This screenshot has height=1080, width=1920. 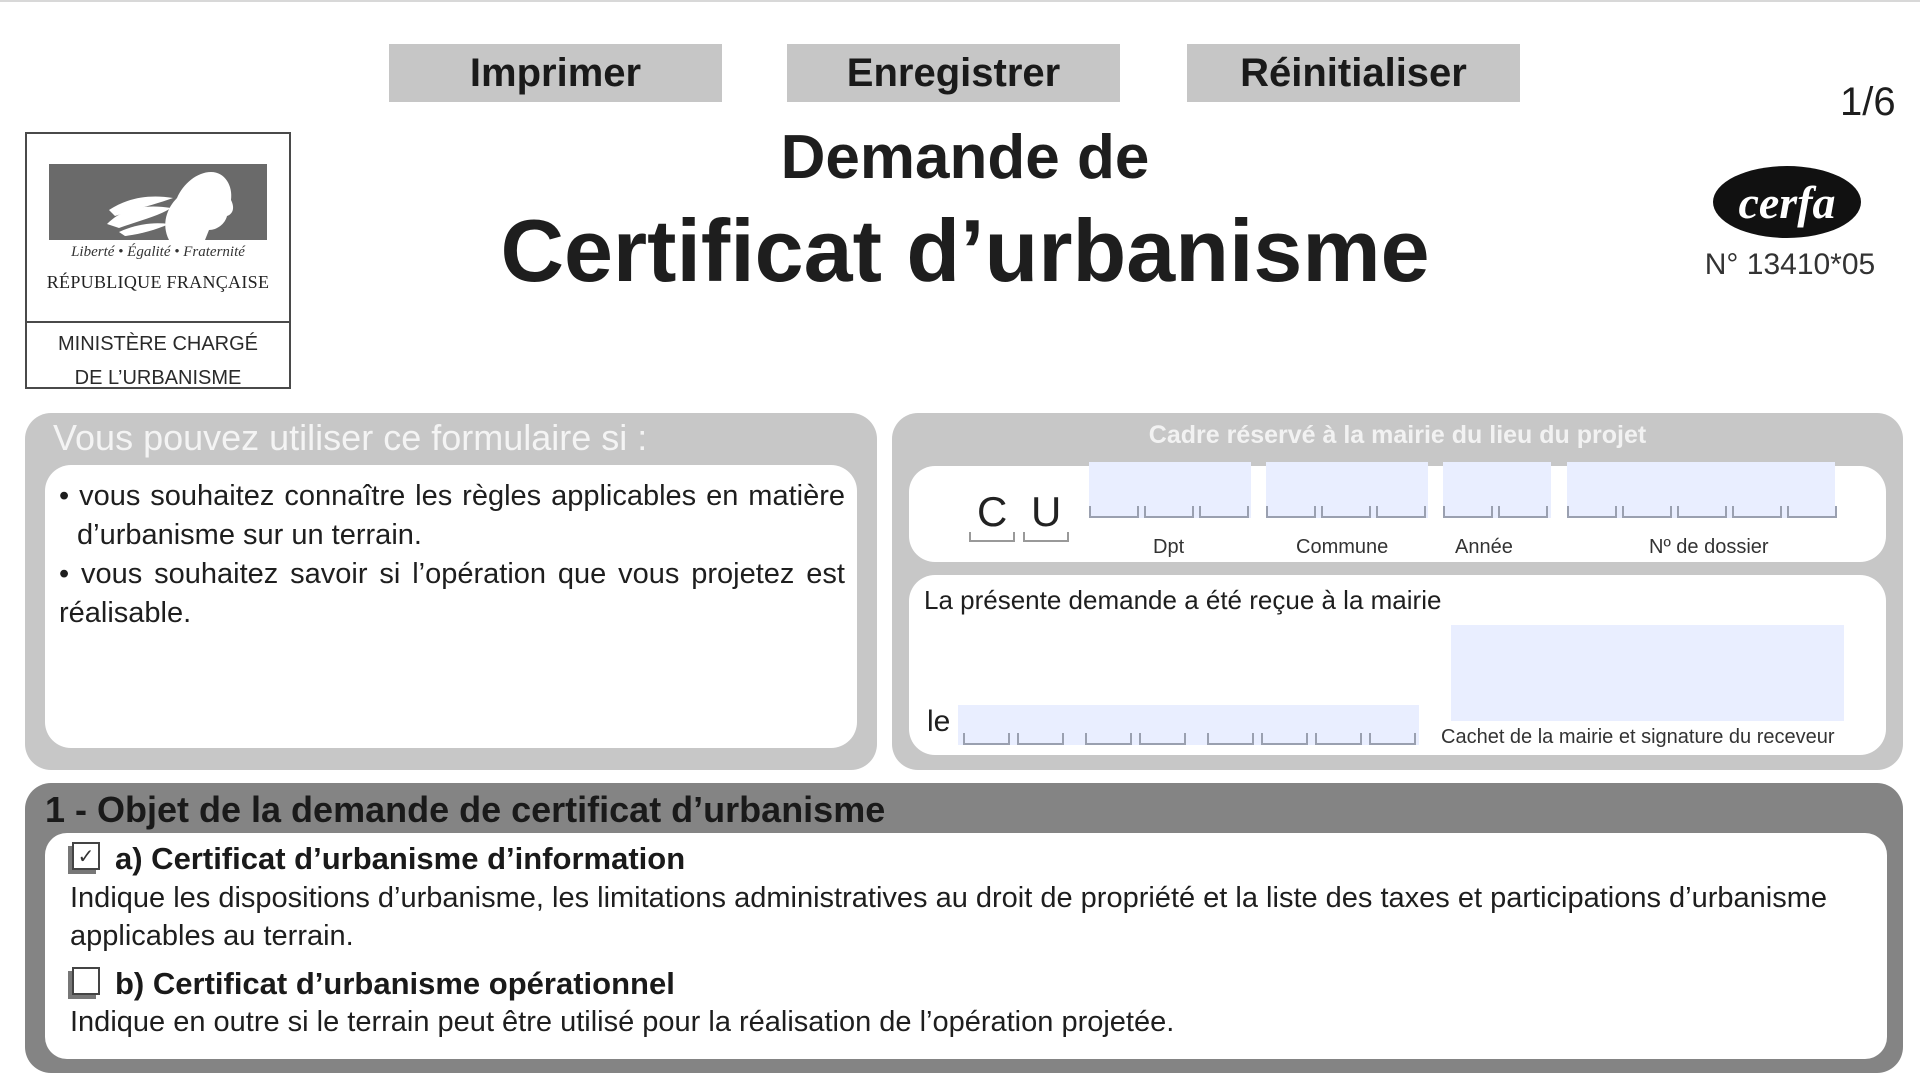 What do you see at coordinates (158, 361) in the screenshot?
I see `ministry-name: MINISTÈRE CHARGÉ DE L’URBANISME` at bounding box center [158, 361].